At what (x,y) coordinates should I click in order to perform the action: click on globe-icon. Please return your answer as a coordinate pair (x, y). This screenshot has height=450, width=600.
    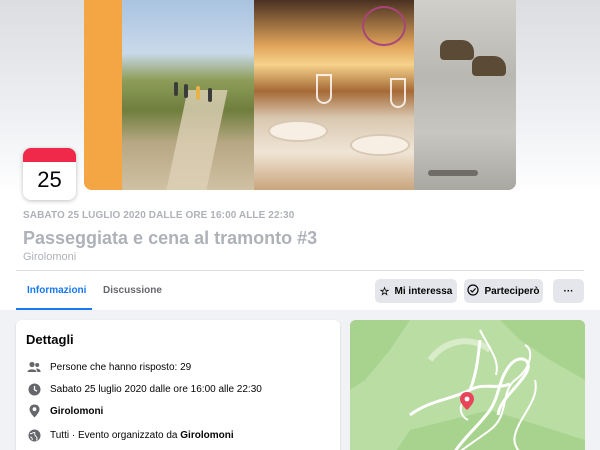
    Looking at the image, I should click on (34, 435).